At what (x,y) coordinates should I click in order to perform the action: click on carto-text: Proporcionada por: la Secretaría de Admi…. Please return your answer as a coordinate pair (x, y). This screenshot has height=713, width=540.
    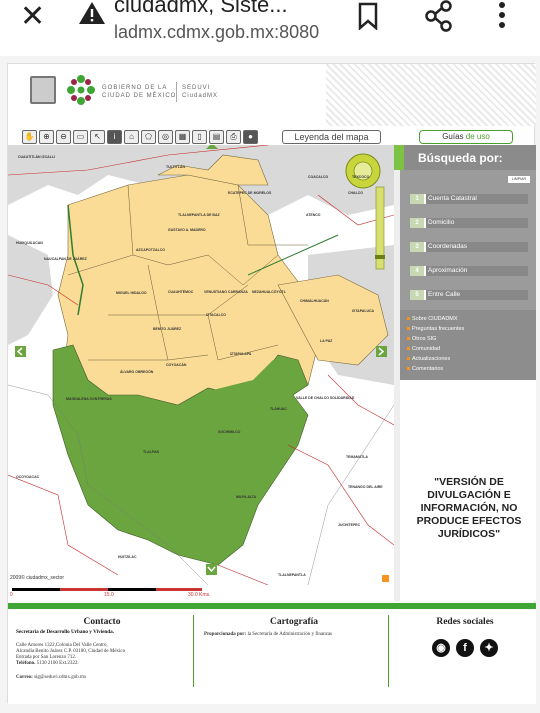
    Looking at the image, I should click on (268, 634).